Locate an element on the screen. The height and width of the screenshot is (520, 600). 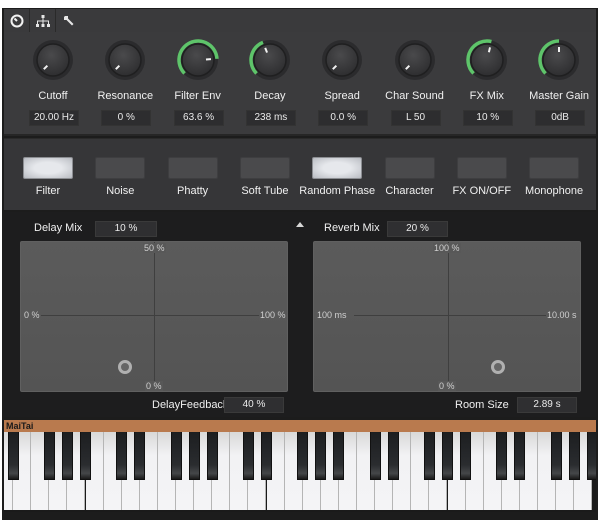
tab-settings is located at coordinates (69, 21).